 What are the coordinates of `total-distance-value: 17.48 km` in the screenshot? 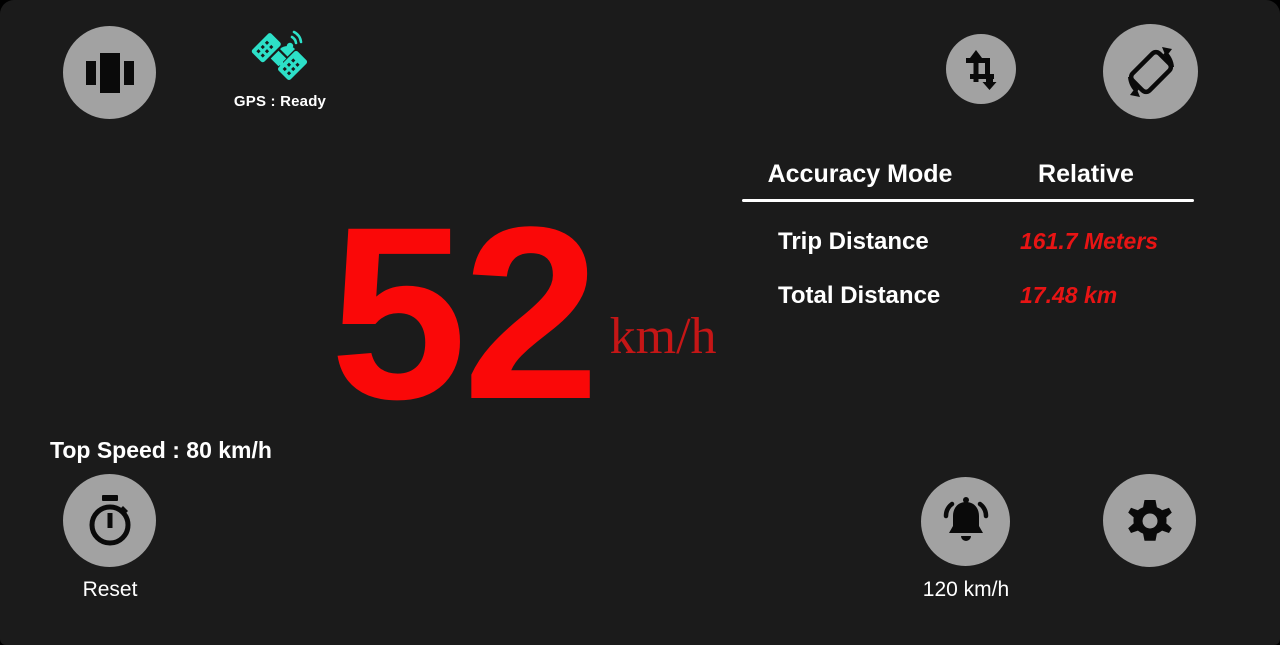 It's located at (1069, 295).